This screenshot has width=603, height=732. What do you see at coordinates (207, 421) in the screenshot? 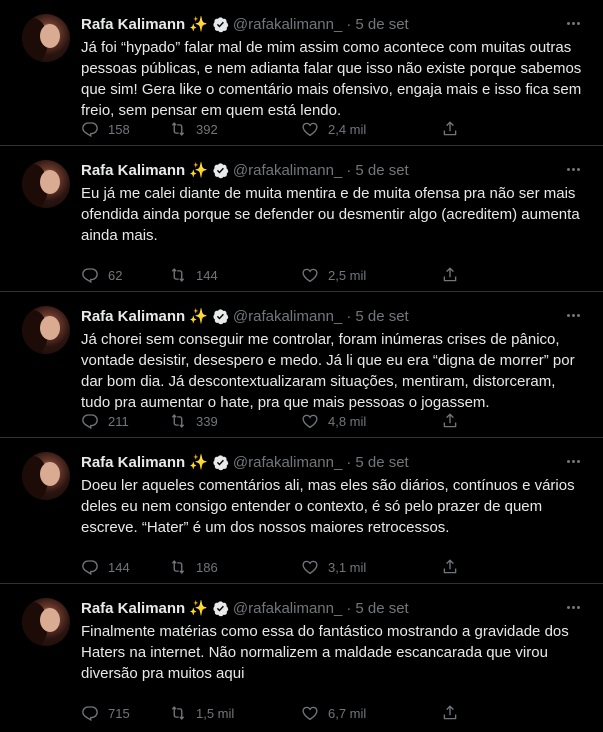
I see `retweet-count: 339` at bounding box center [207, 421].